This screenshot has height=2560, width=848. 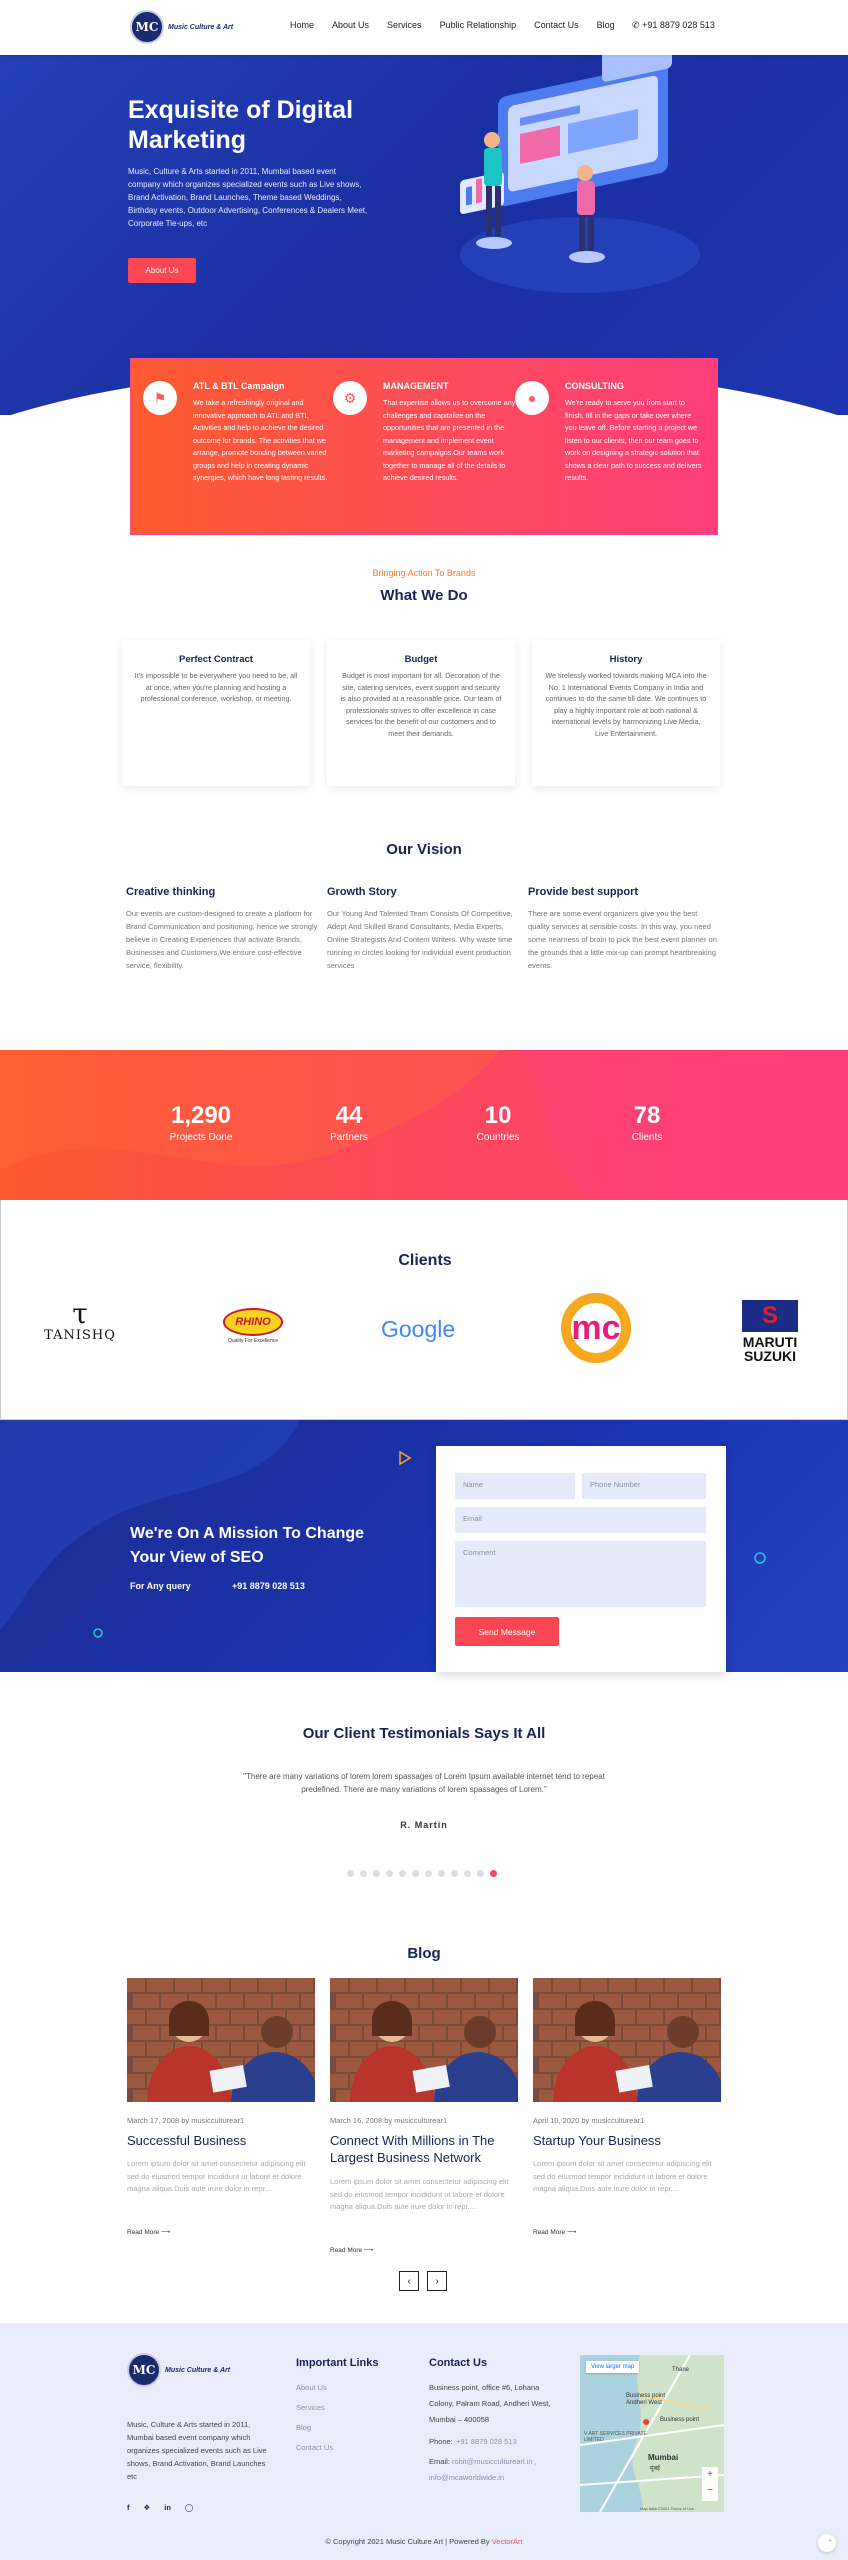 I want to click on rhino-tagline: Quality For Excellence, so click(x=253, y=1341).